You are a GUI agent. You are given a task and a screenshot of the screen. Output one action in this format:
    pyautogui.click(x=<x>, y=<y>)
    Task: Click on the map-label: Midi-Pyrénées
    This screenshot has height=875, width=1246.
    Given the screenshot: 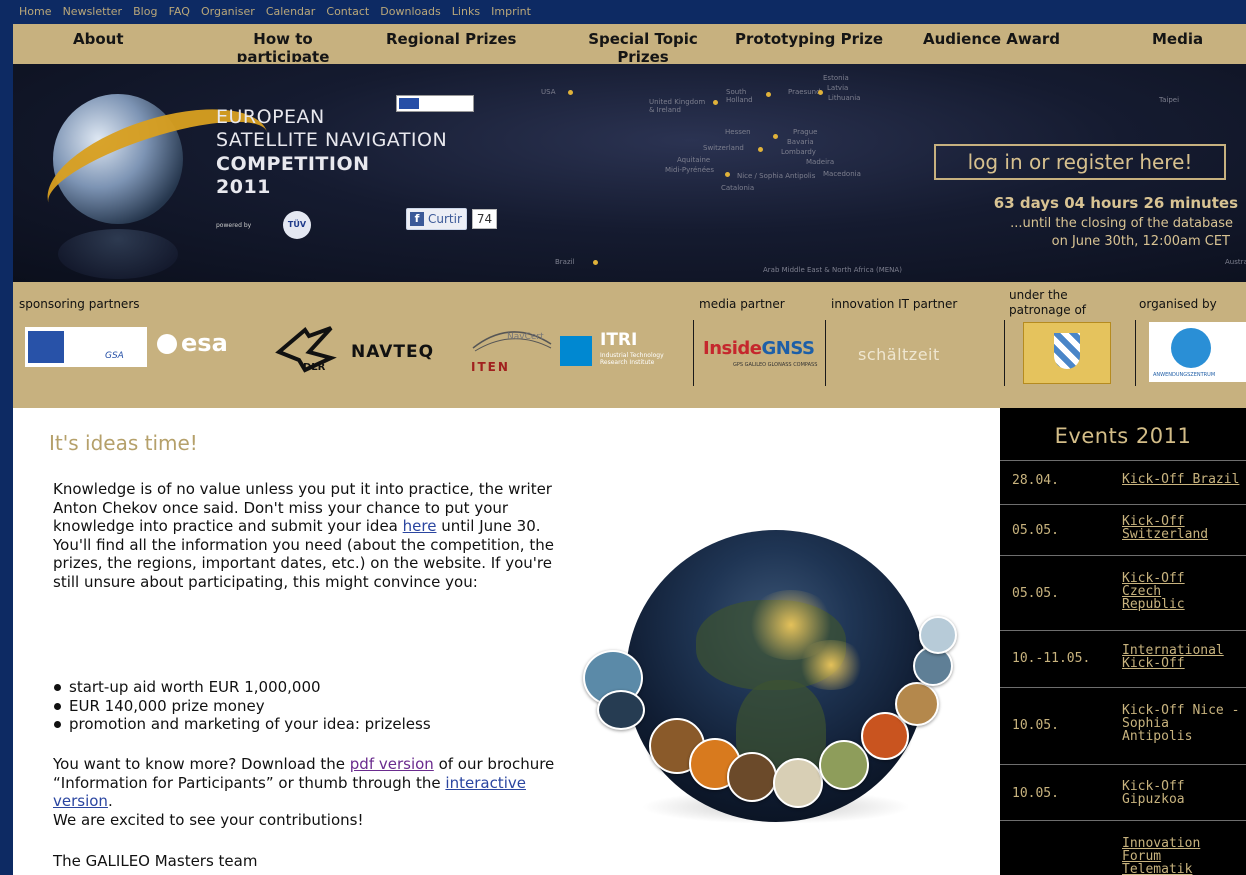 What is the action you would take?
    pyautogui.click(x=689, y=170)
    